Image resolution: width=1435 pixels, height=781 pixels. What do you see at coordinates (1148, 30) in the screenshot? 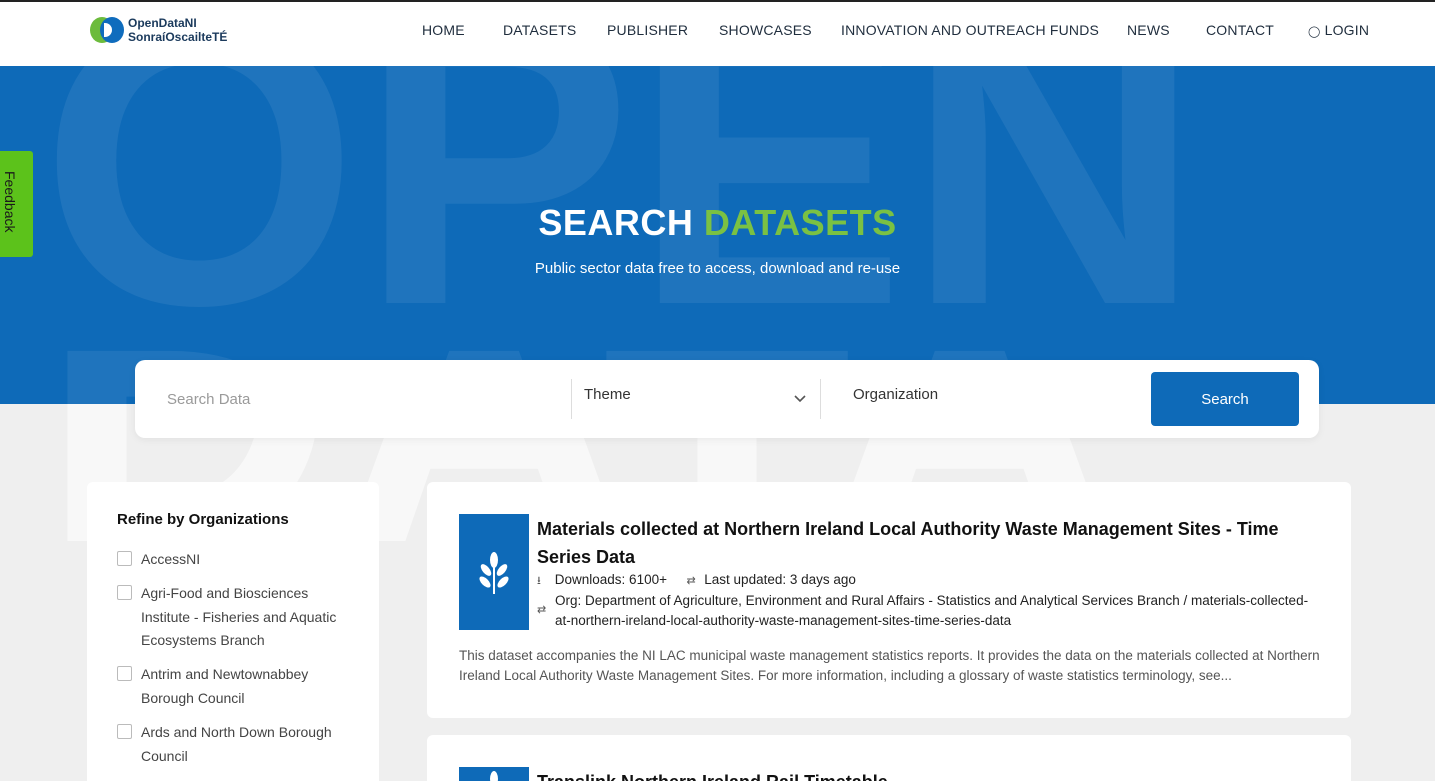
I see `nav-news: NEWS` at bounding box center [1148, 30].